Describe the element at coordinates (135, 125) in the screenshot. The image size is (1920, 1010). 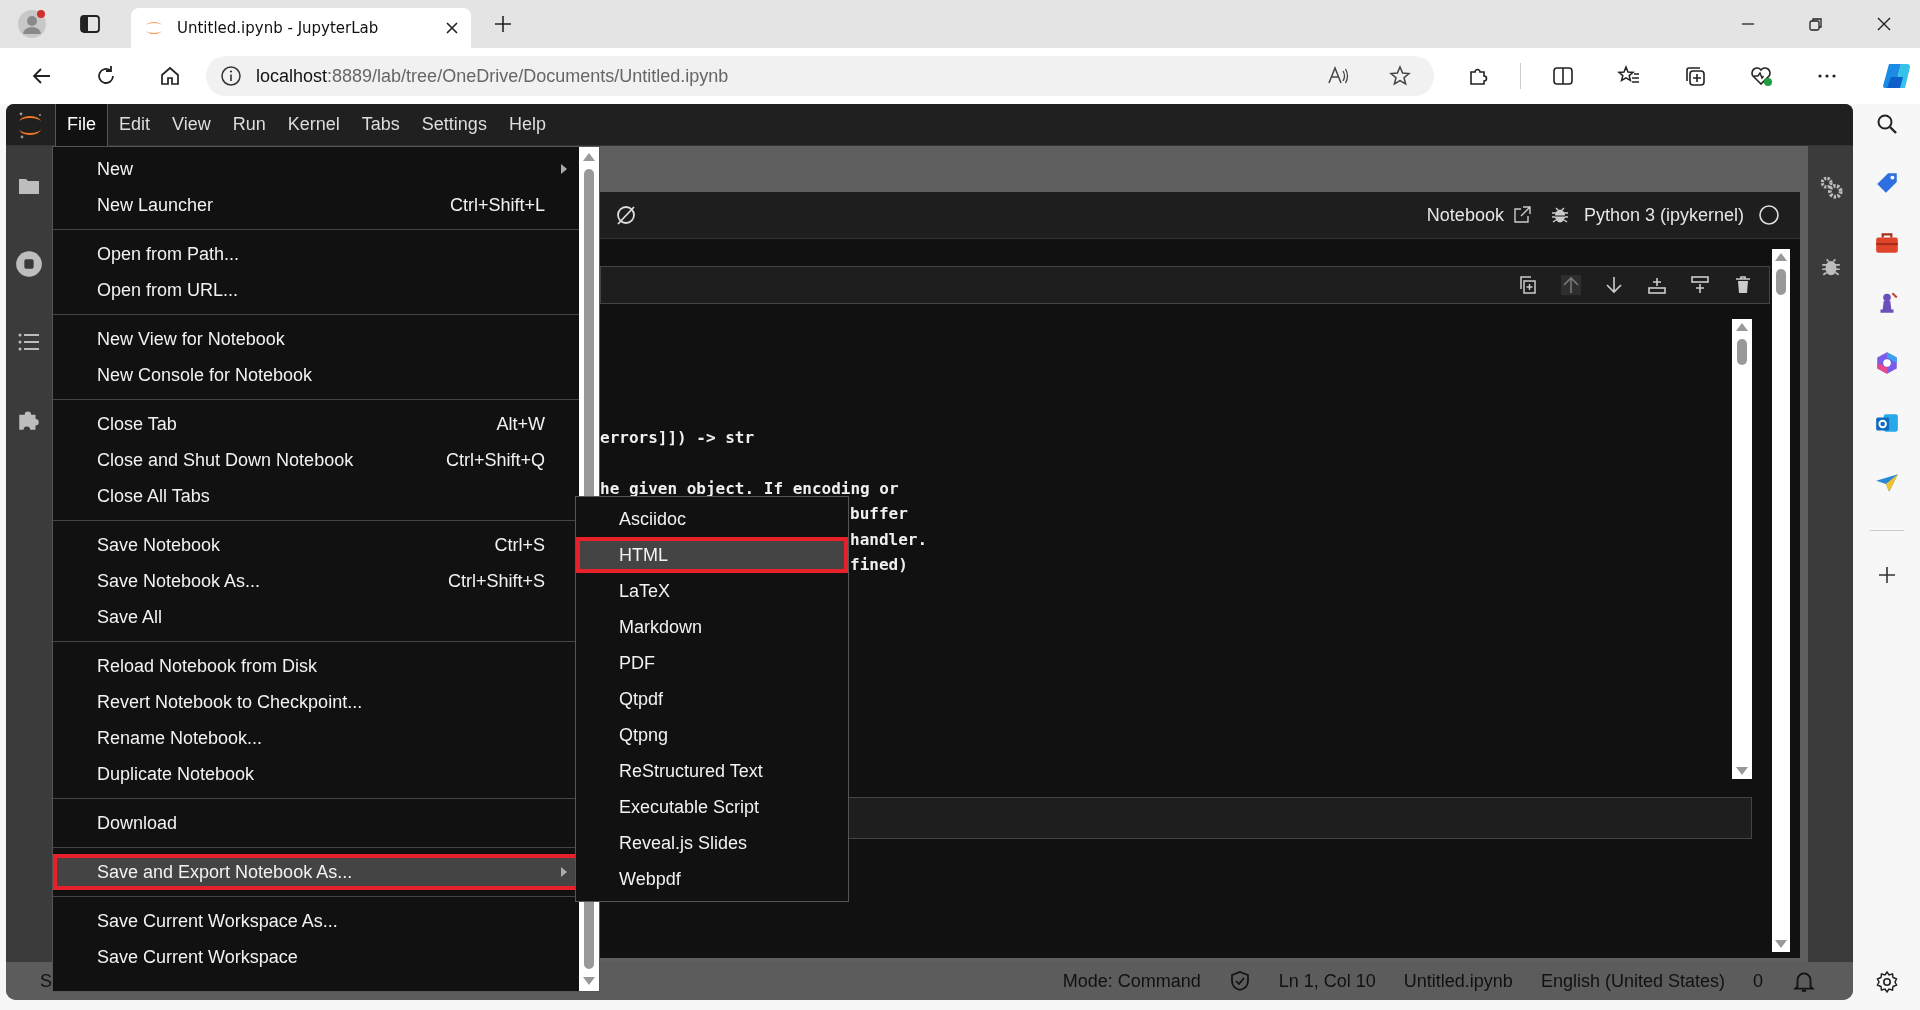
I see `menu-item: Edit` at that location.